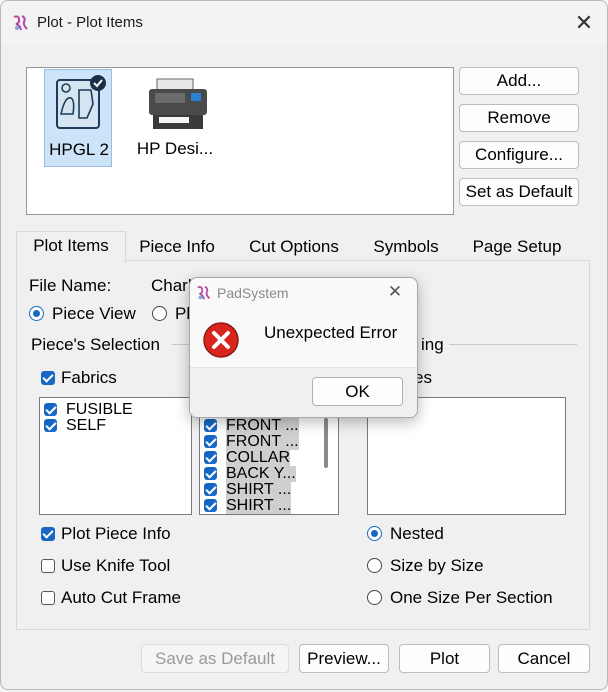 Image resolution: width=608 pixels, height=692 pixels. Describe the element at coordinates (294, 247) in the screenshot. I see `tab-cut-options: Cut Options` at that location.